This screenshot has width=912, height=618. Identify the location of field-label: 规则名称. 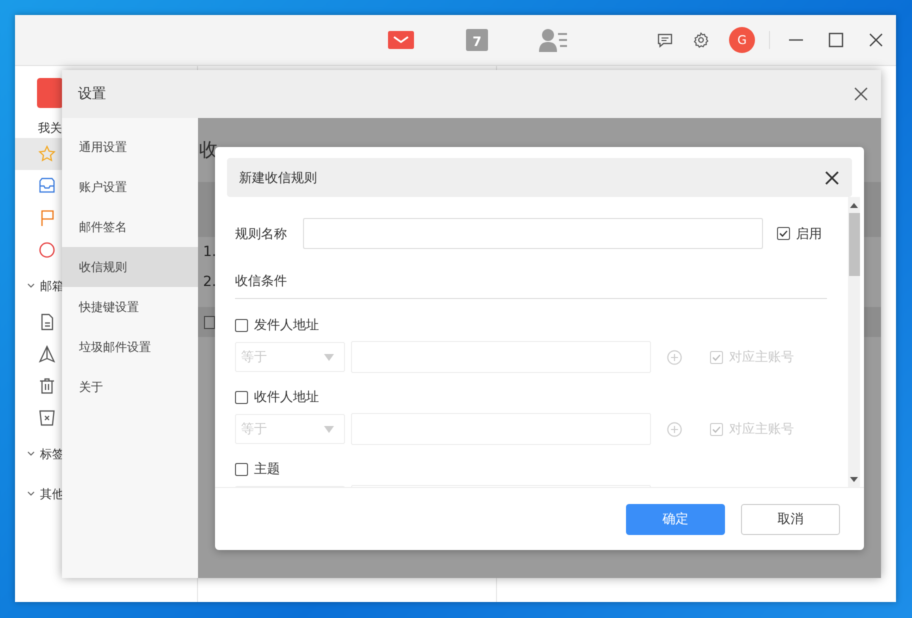
(261, 234).